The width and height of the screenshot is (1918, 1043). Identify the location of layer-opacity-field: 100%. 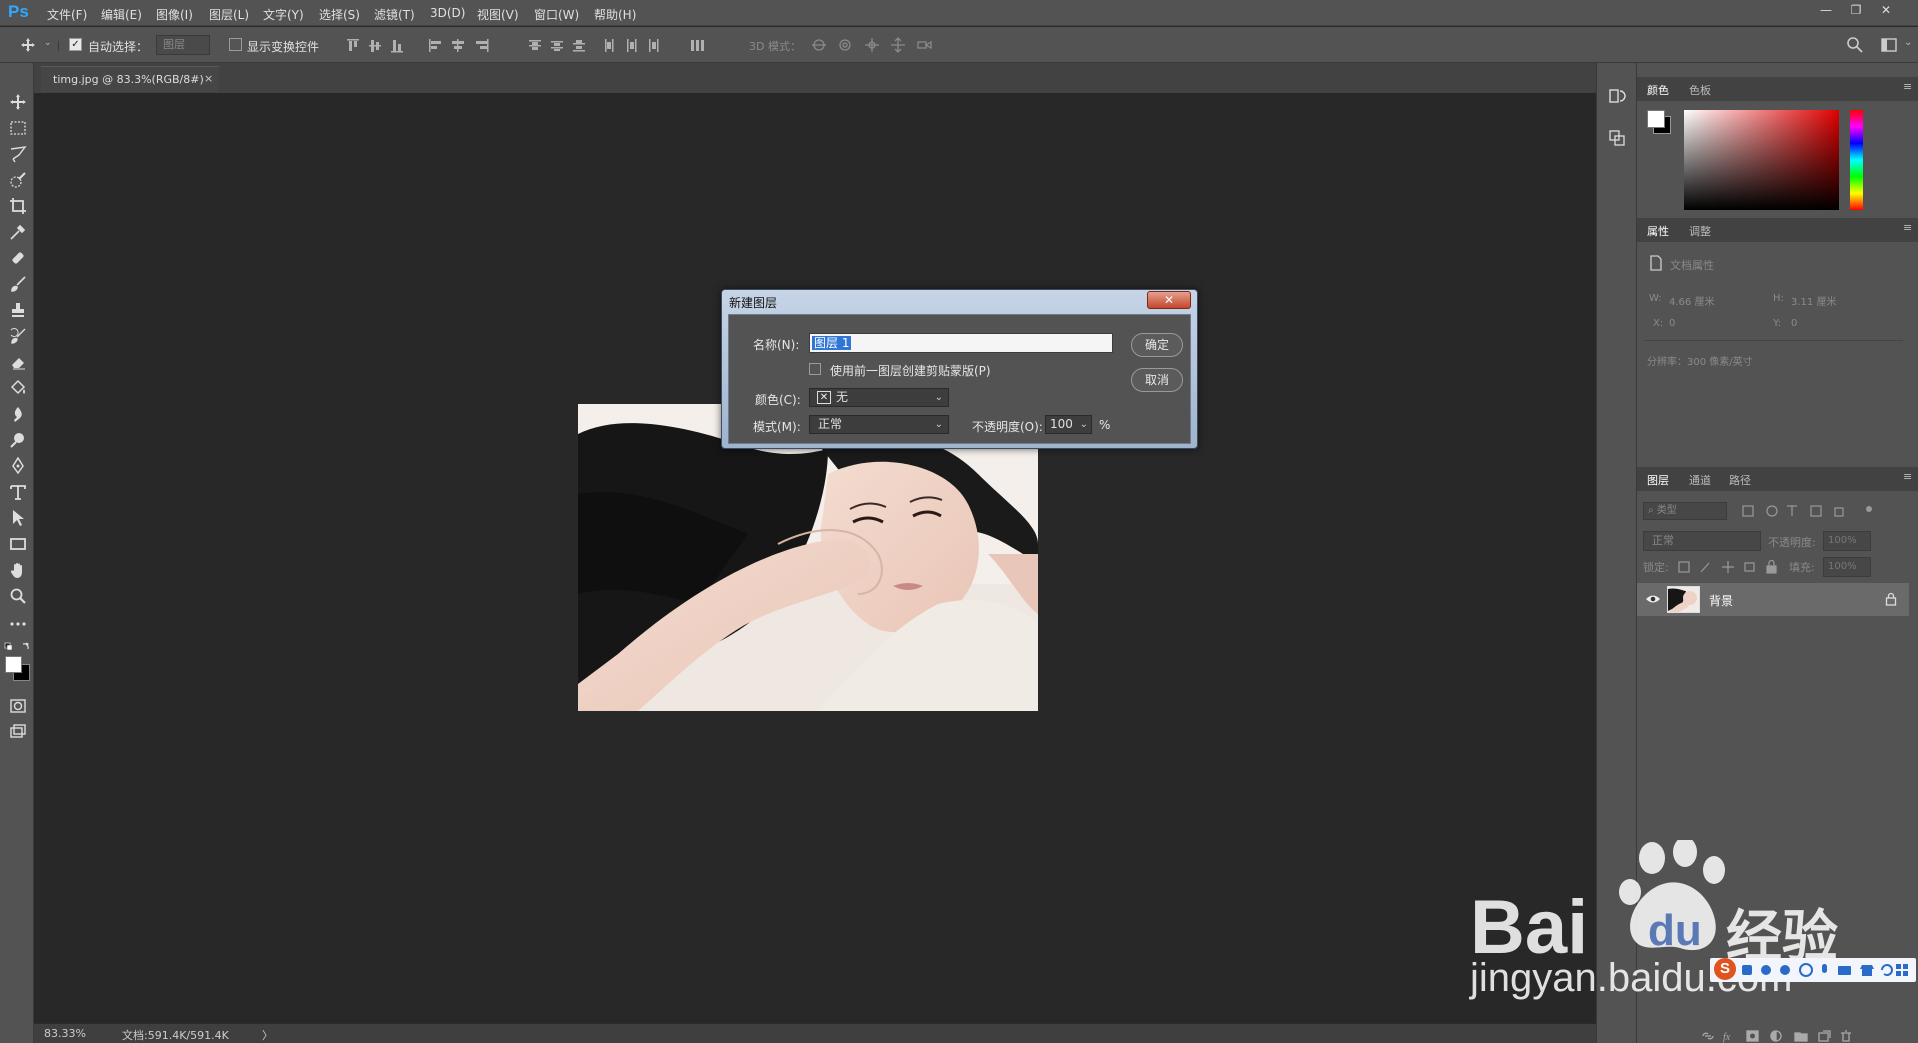
(1847, 541).